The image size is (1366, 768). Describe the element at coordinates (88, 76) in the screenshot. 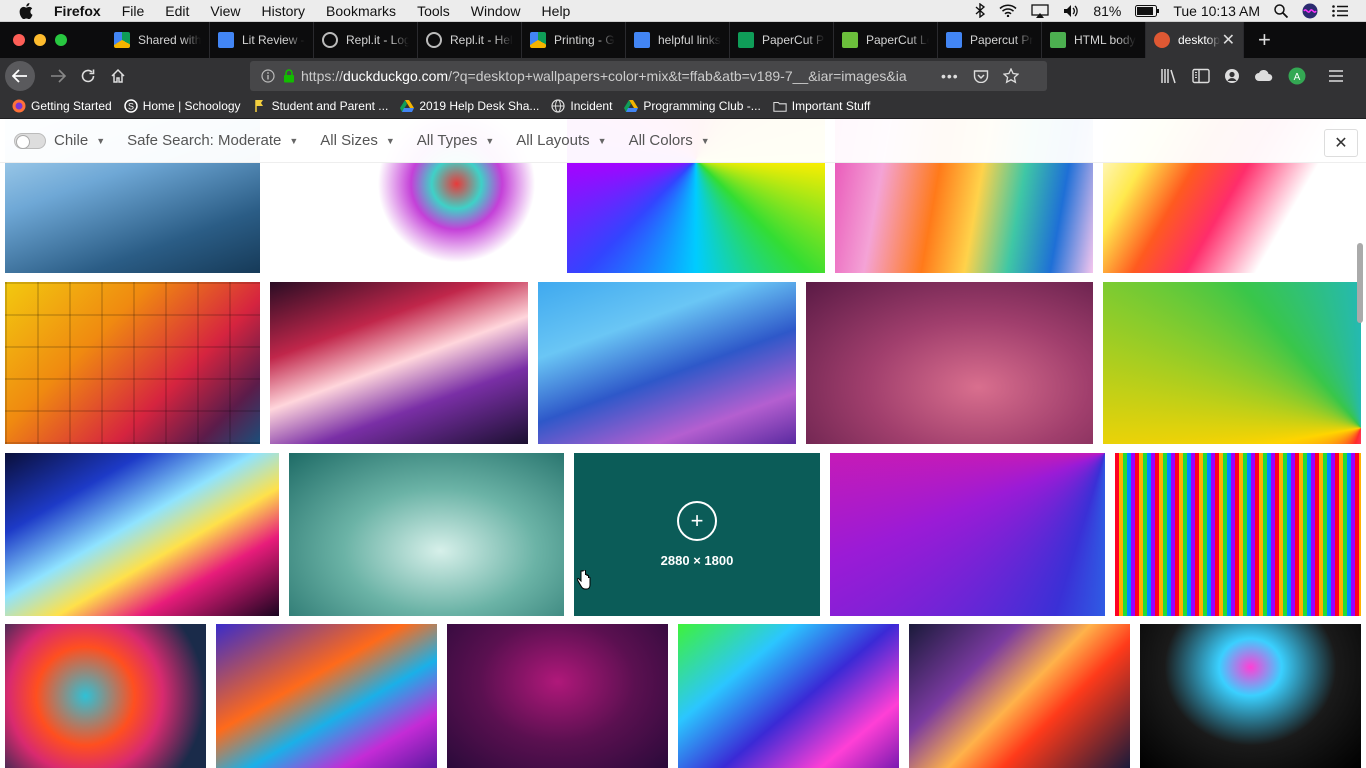

I see `reload-button` at that location.